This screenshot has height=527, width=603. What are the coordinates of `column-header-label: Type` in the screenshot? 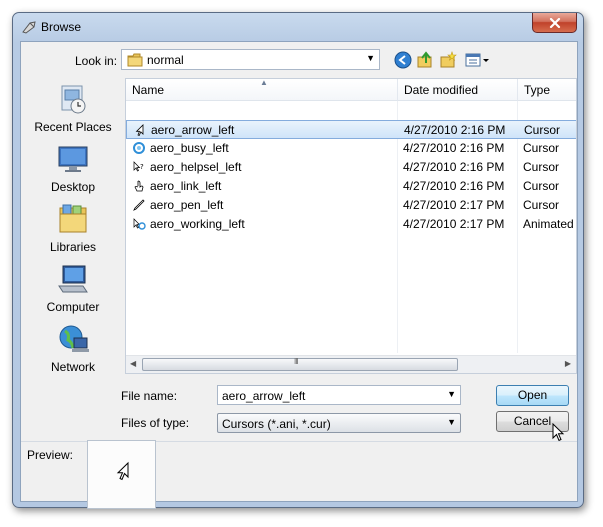 It's located at (537, 90).